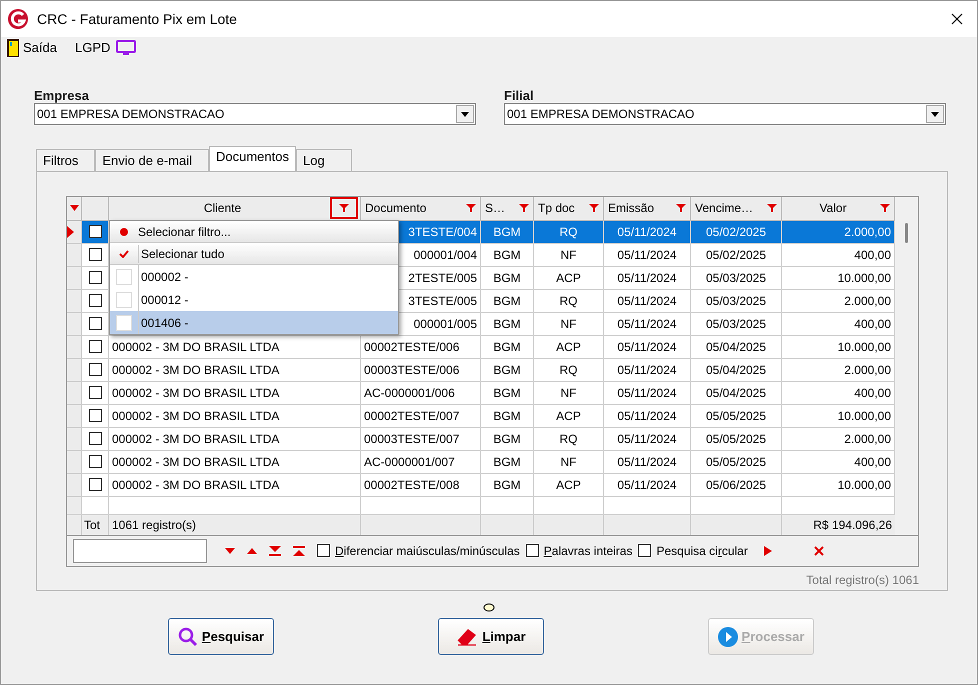  I want to click on clear-button: Limpar, so click(491, 636).